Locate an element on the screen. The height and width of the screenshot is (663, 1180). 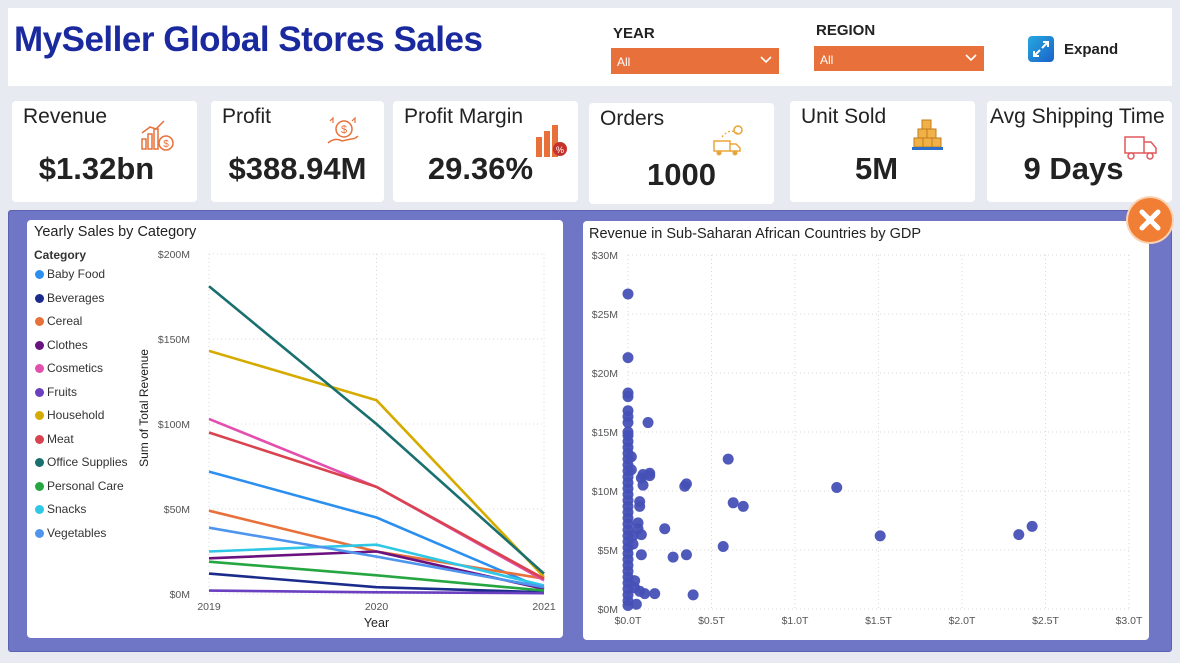
kpi-card-avg-shipping-time: Avg Shipping Time 9 Days is located at coordinates (1079, 151).